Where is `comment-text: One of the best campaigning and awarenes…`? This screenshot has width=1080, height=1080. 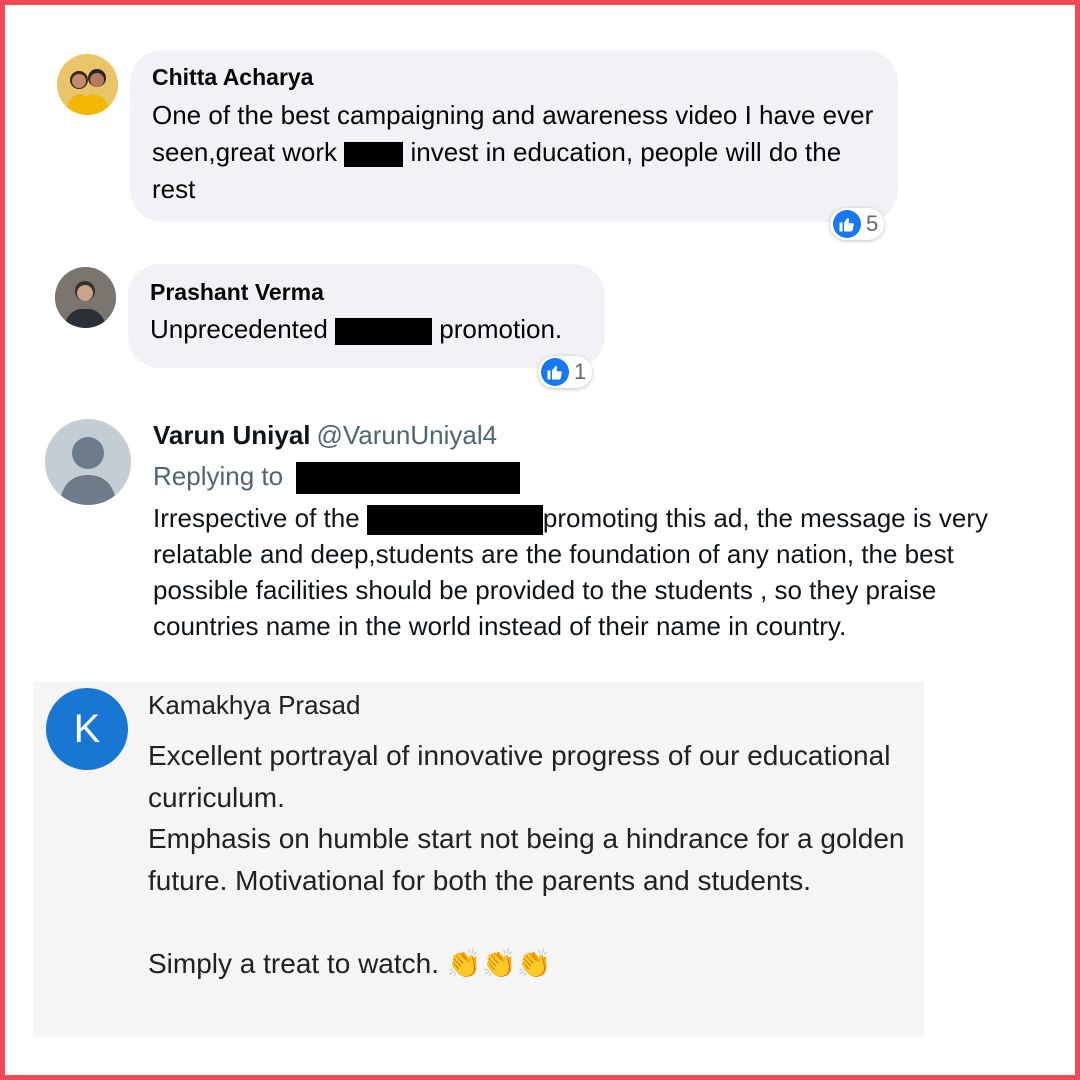
comment-text: One of the best campaigning and awarenes… is located at coordinates (514, 152).